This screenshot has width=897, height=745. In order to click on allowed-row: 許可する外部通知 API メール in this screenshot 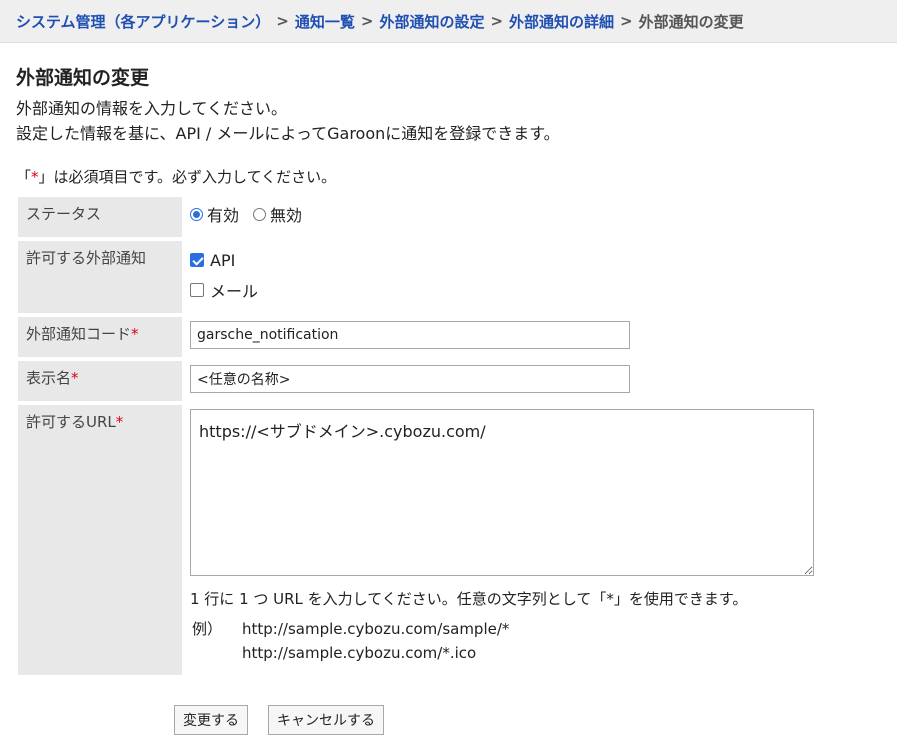, I will do `click(416, 277)`.